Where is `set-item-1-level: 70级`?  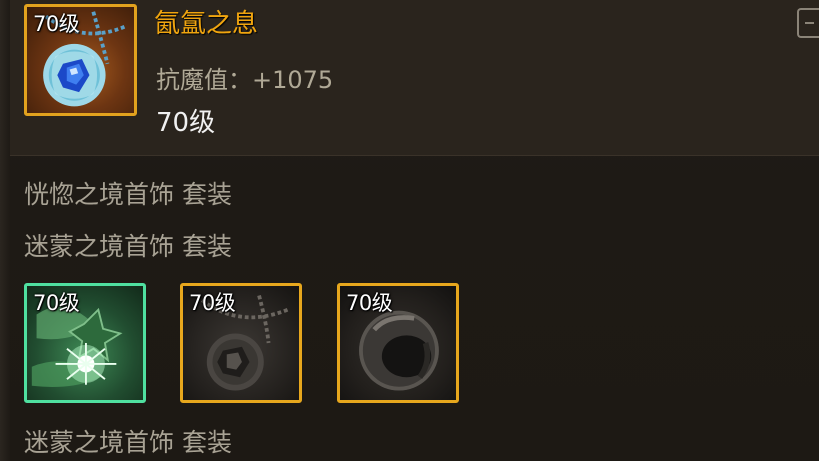
set-item-1-level: 70级 is located at coordinates (56, 303).